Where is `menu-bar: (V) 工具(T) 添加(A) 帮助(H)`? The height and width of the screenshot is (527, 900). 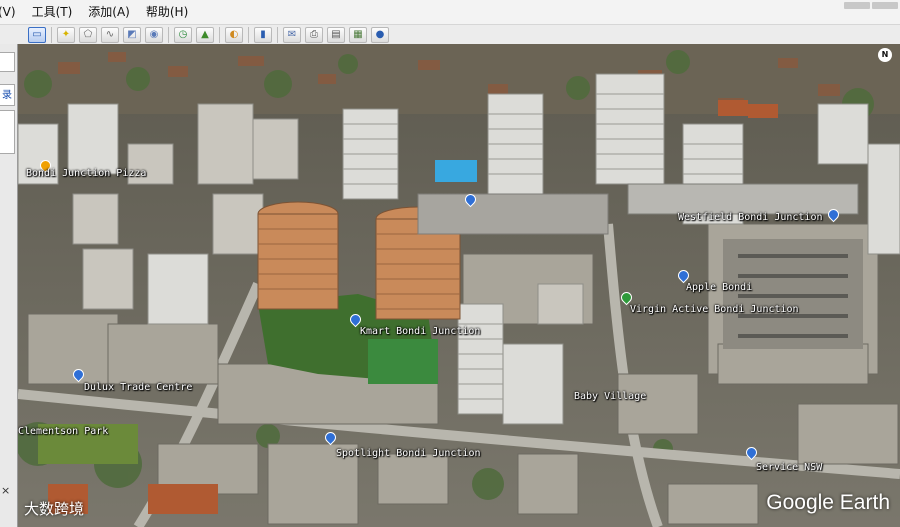
menu-bar: (V) 工具(T) 添加(A) 帮助(H) is located at coordinates (450, 12).